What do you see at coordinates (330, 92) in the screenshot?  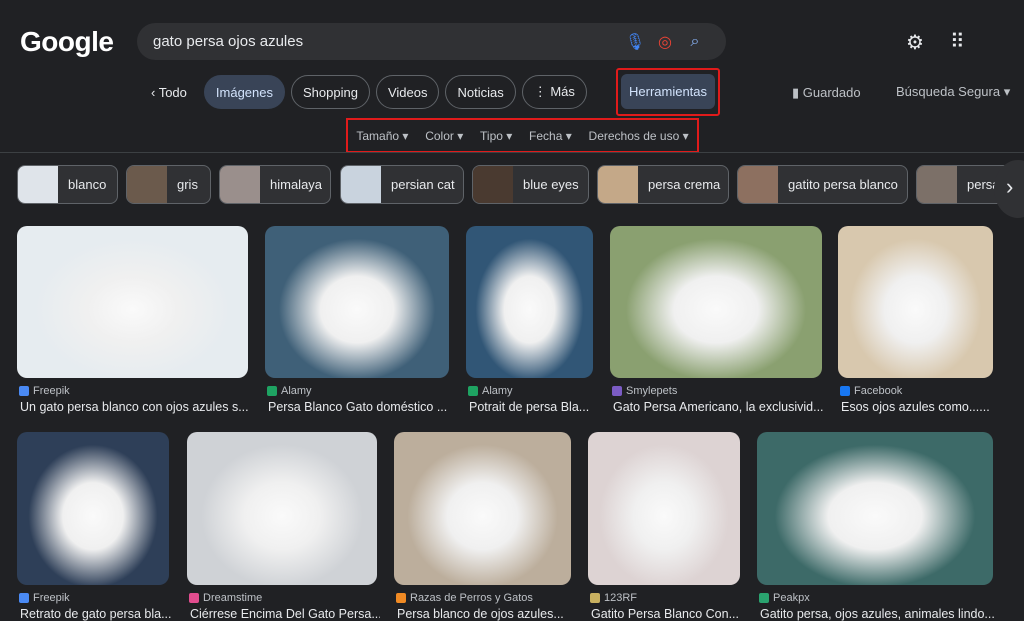 I see `tab-shopping: Shopping` at bounding box center [330, 92].